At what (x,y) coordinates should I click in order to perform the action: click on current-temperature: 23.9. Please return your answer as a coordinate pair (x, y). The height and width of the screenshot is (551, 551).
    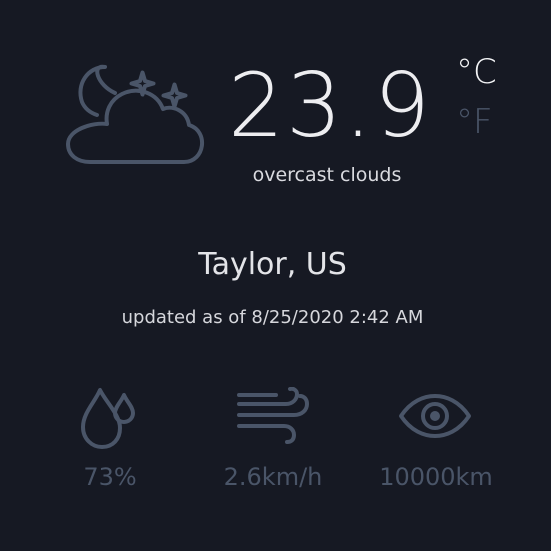
    Looking at the image, I should click on (330, 105).